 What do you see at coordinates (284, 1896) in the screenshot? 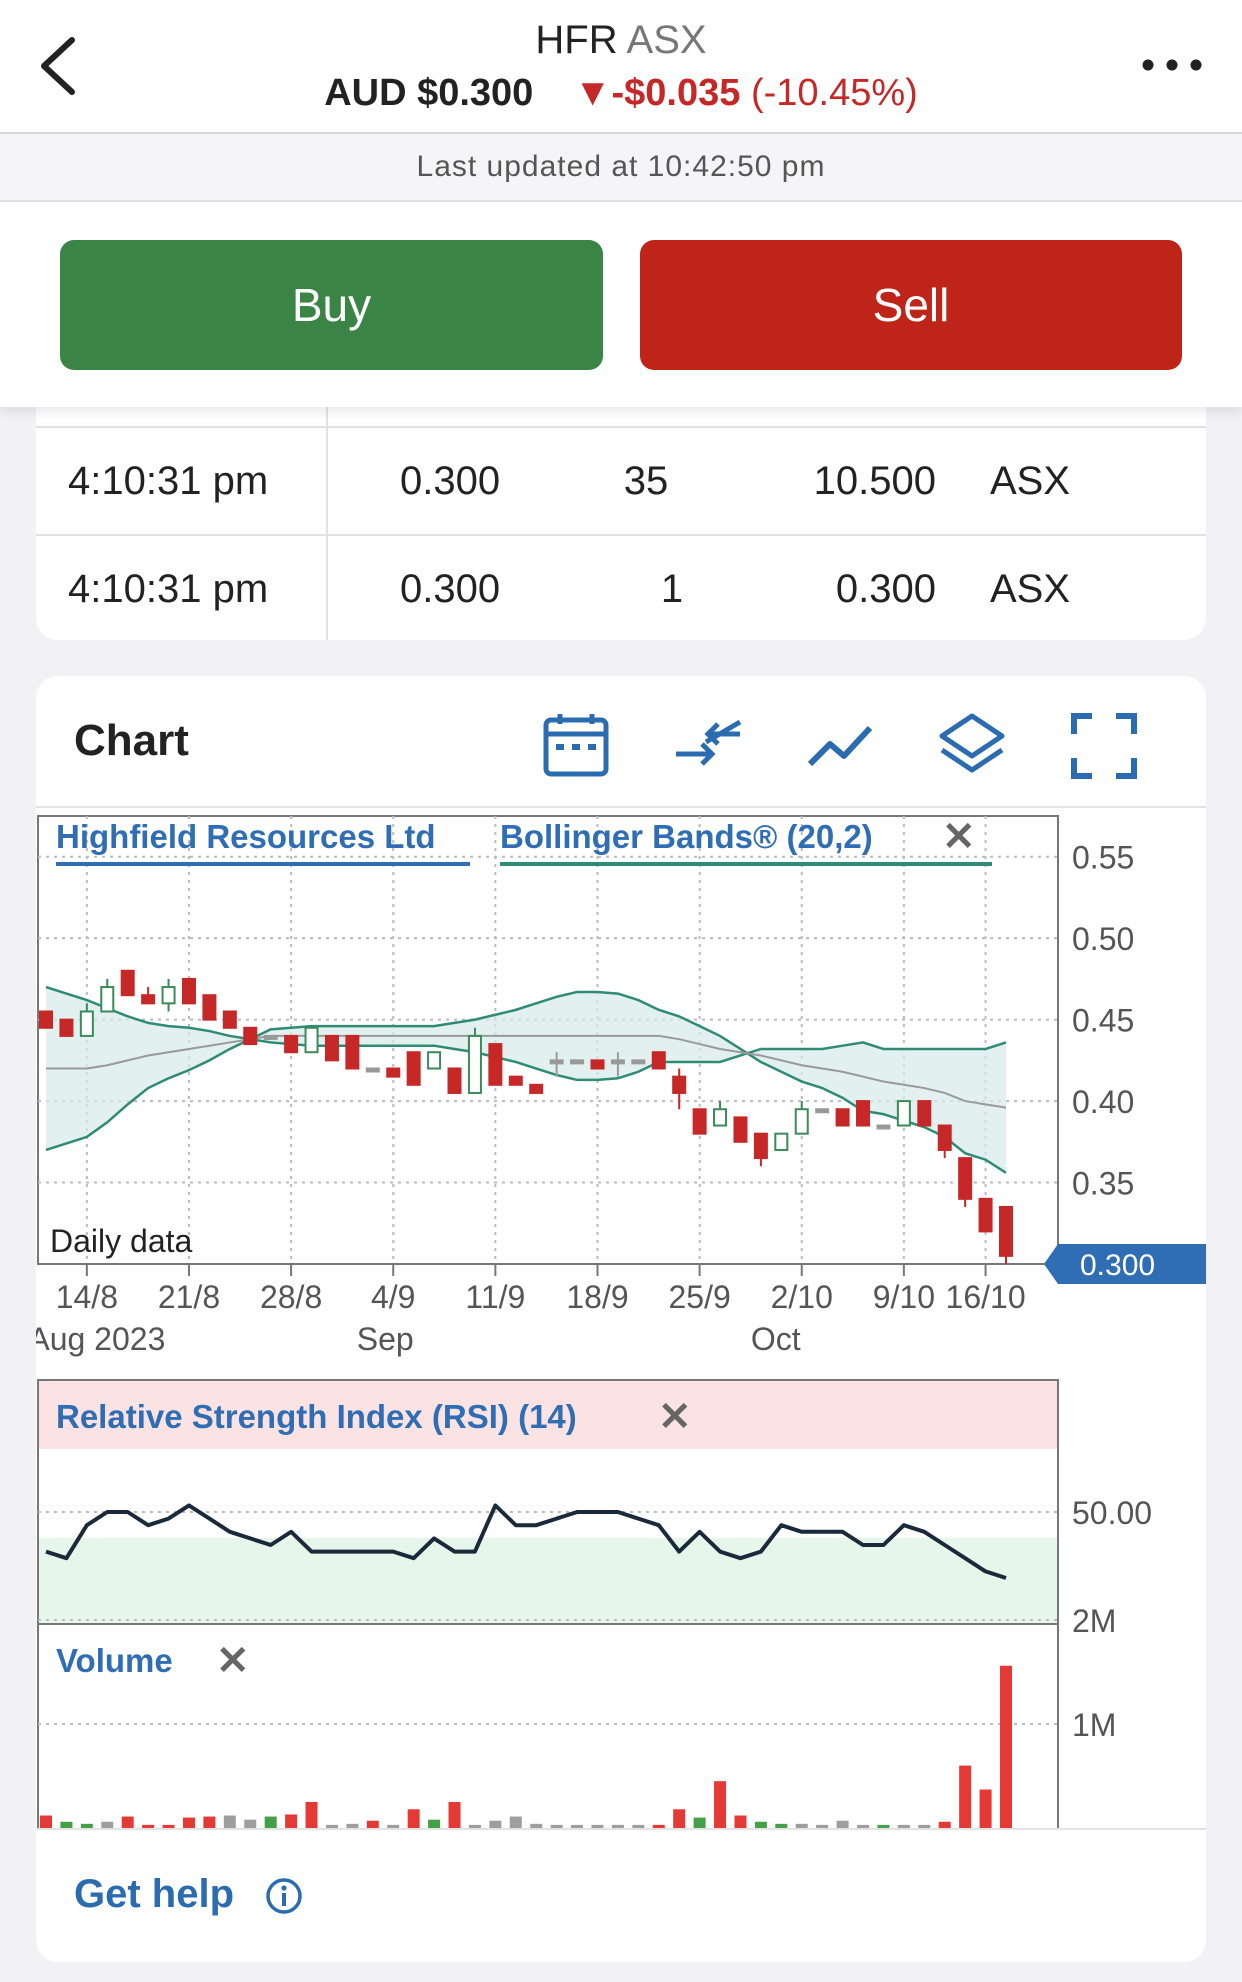
I see `info-icon` at bounding box center [284, 1896].